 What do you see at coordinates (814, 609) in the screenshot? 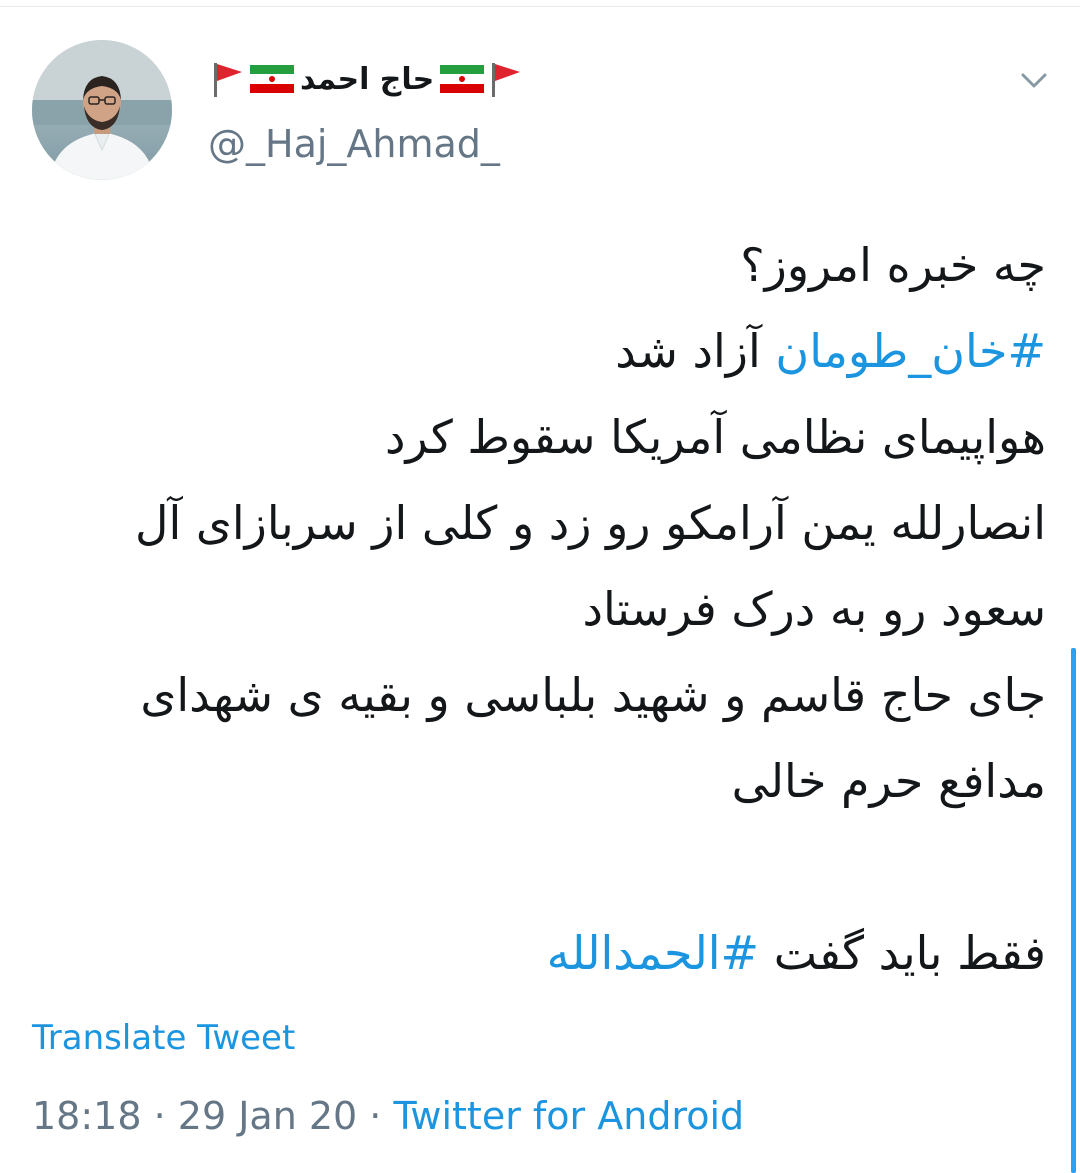
I see `tweet-line: سعود رو به درک فرستاد` at bounding box center [814, 609].